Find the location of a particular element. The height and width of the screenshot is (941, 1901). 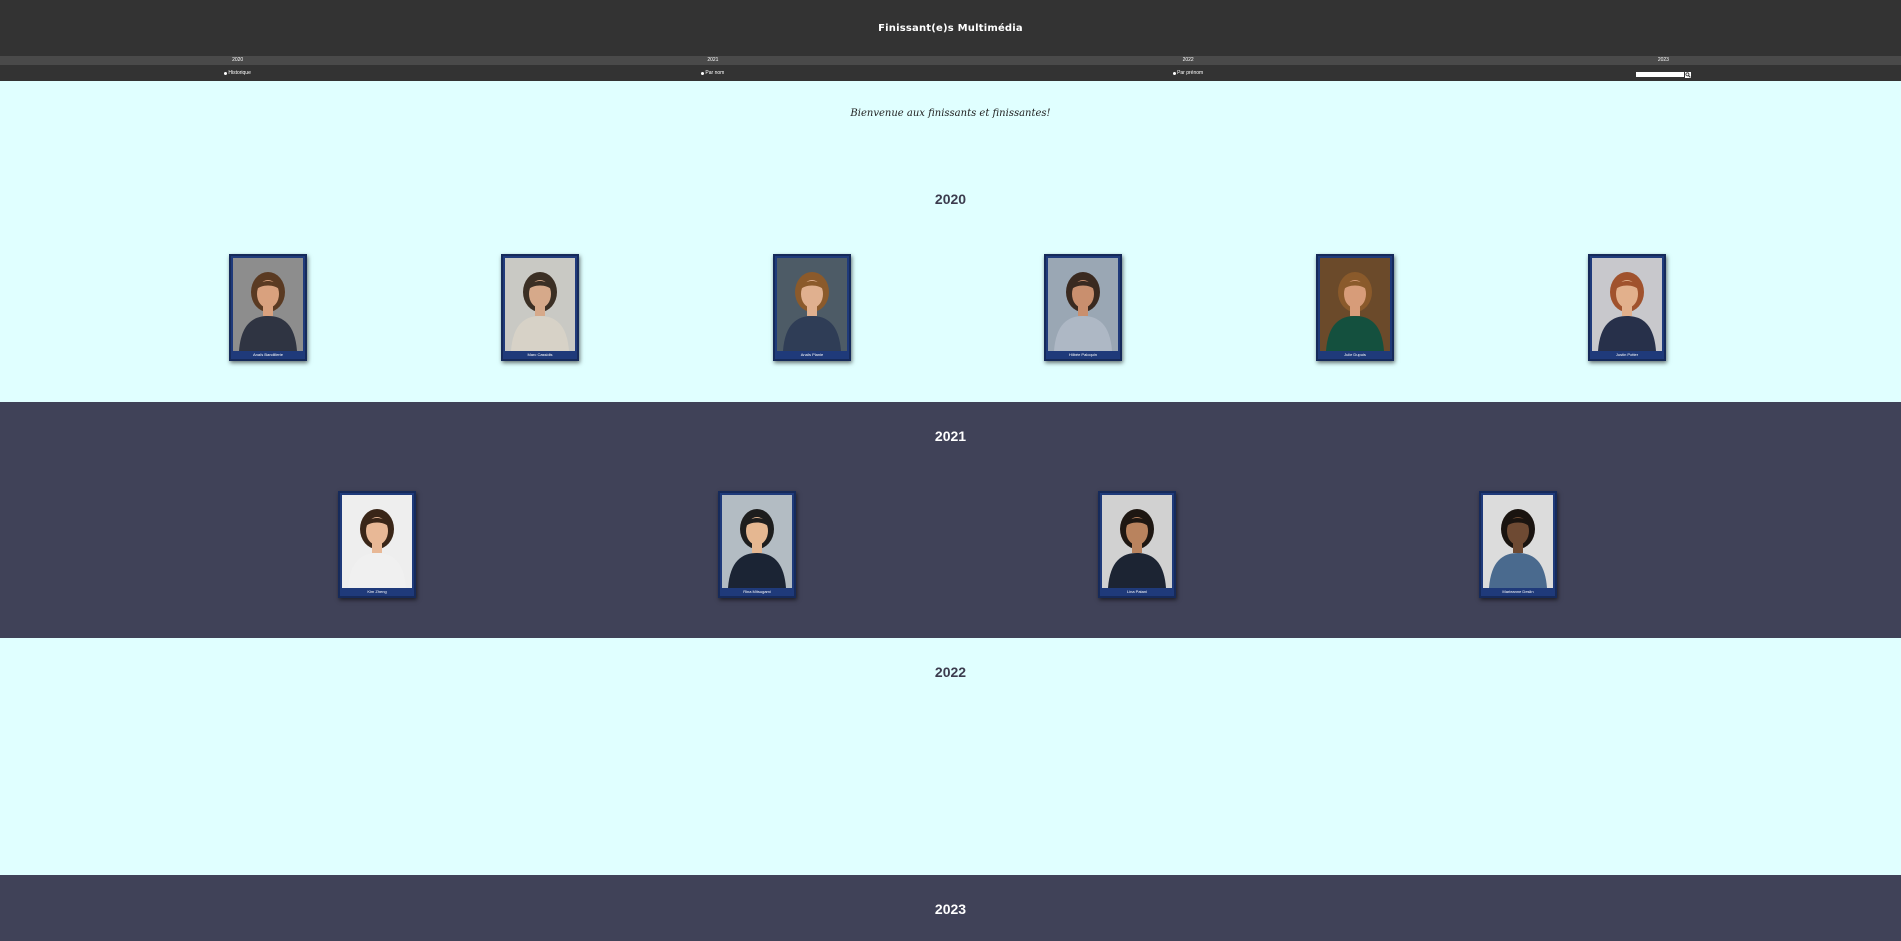

site-title: Finissant(e)s Multimédia is located at coordinates (950, 28).